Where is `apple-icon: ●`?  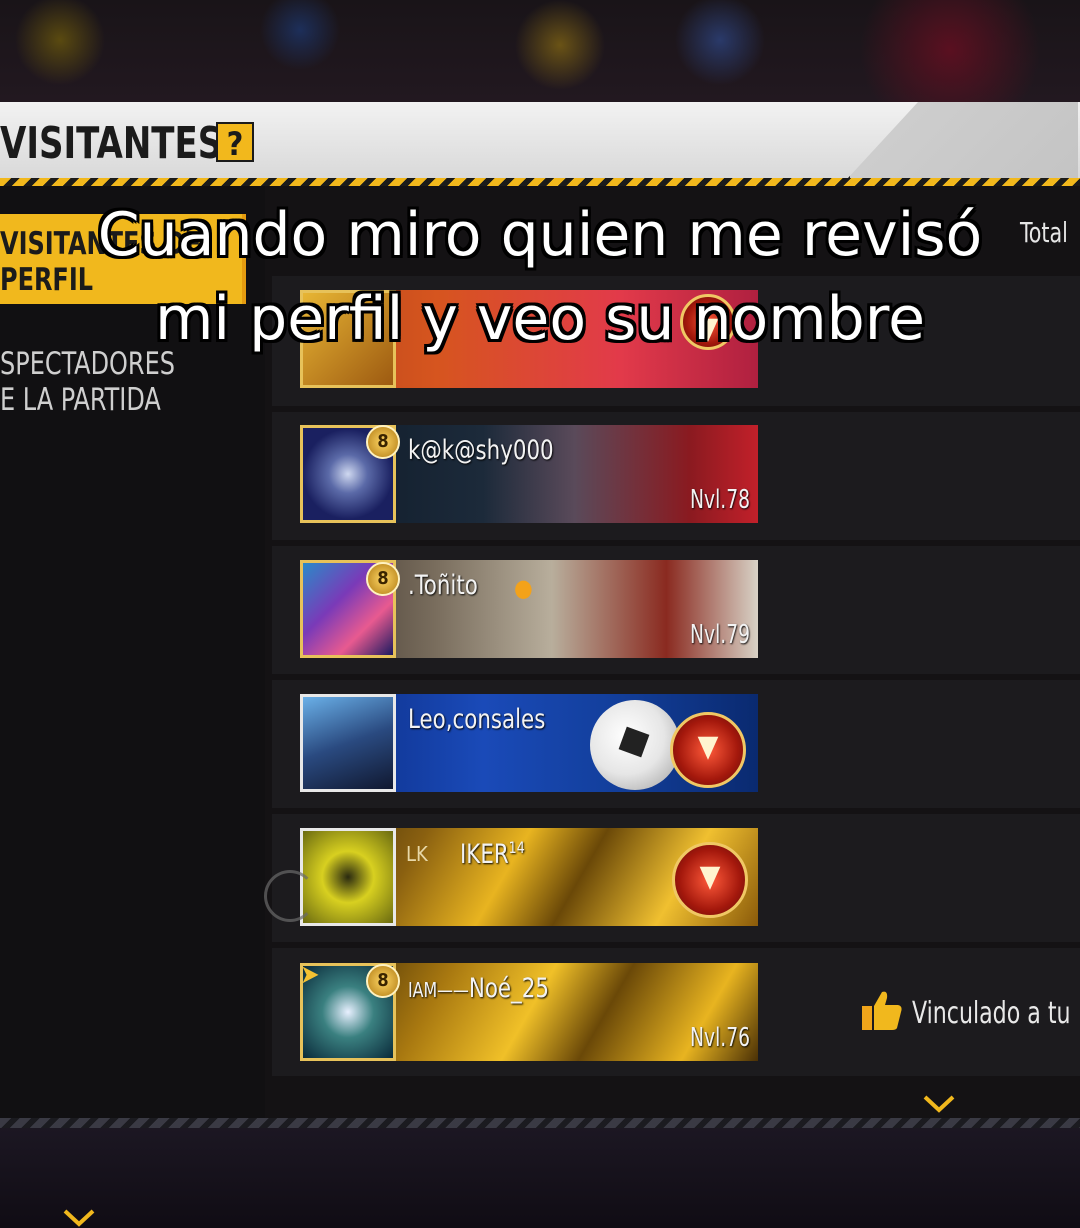
apple-icon: ● is located at coordinates (523, 588).